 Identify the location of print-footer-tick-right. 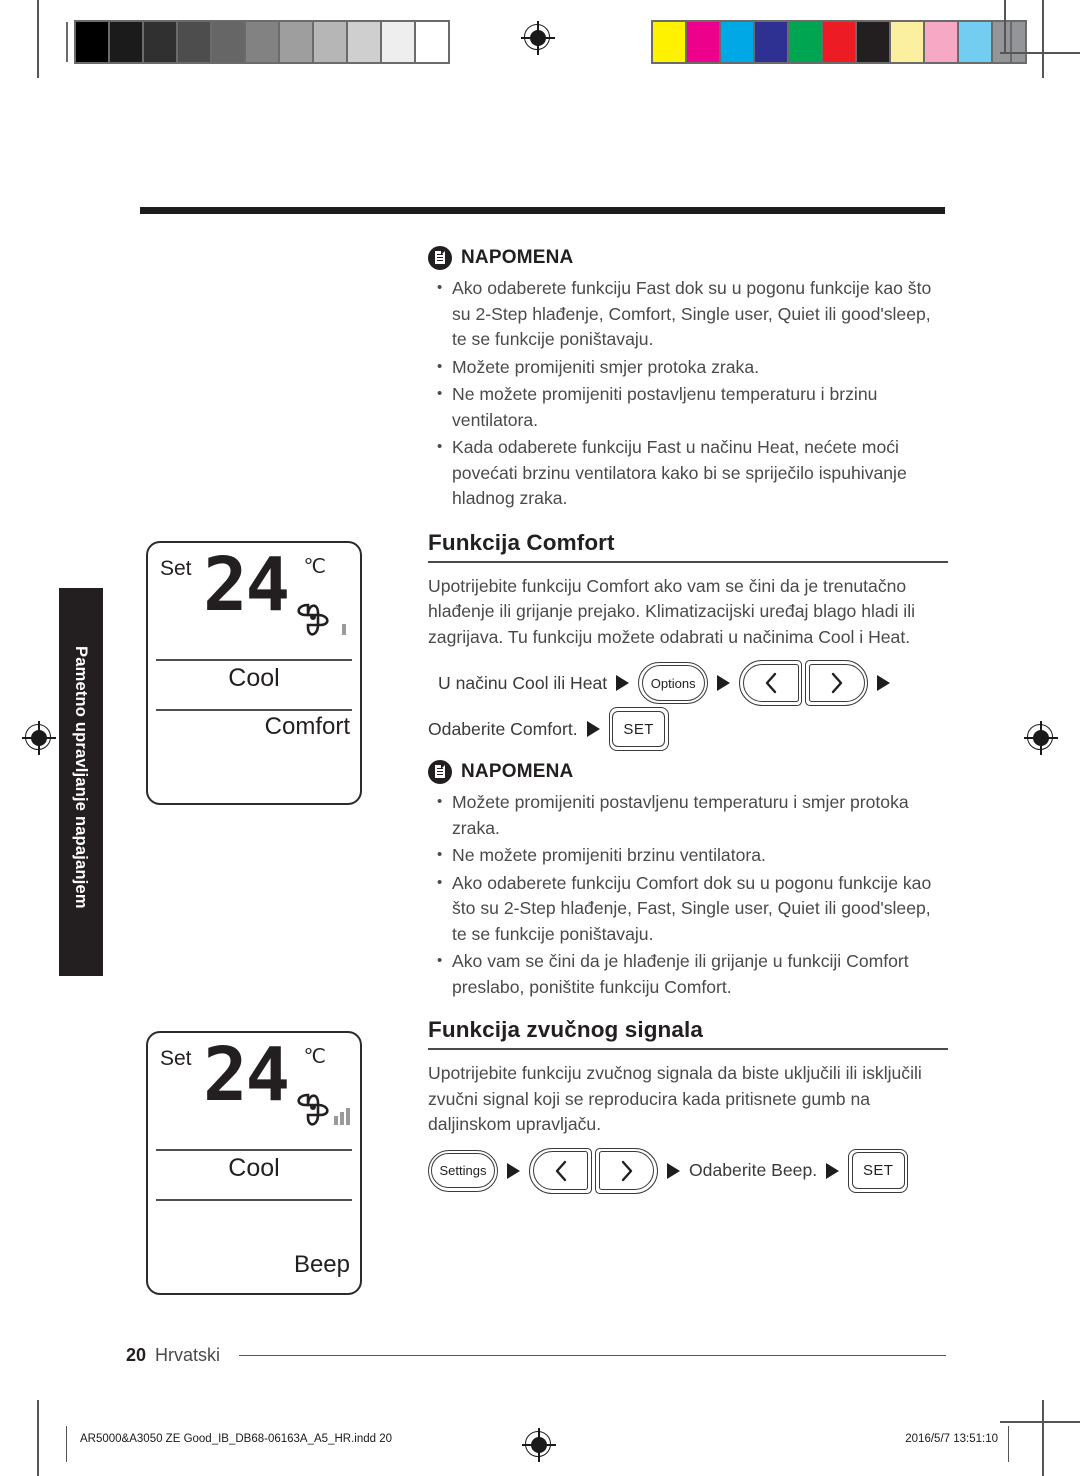
(1009, 1444).